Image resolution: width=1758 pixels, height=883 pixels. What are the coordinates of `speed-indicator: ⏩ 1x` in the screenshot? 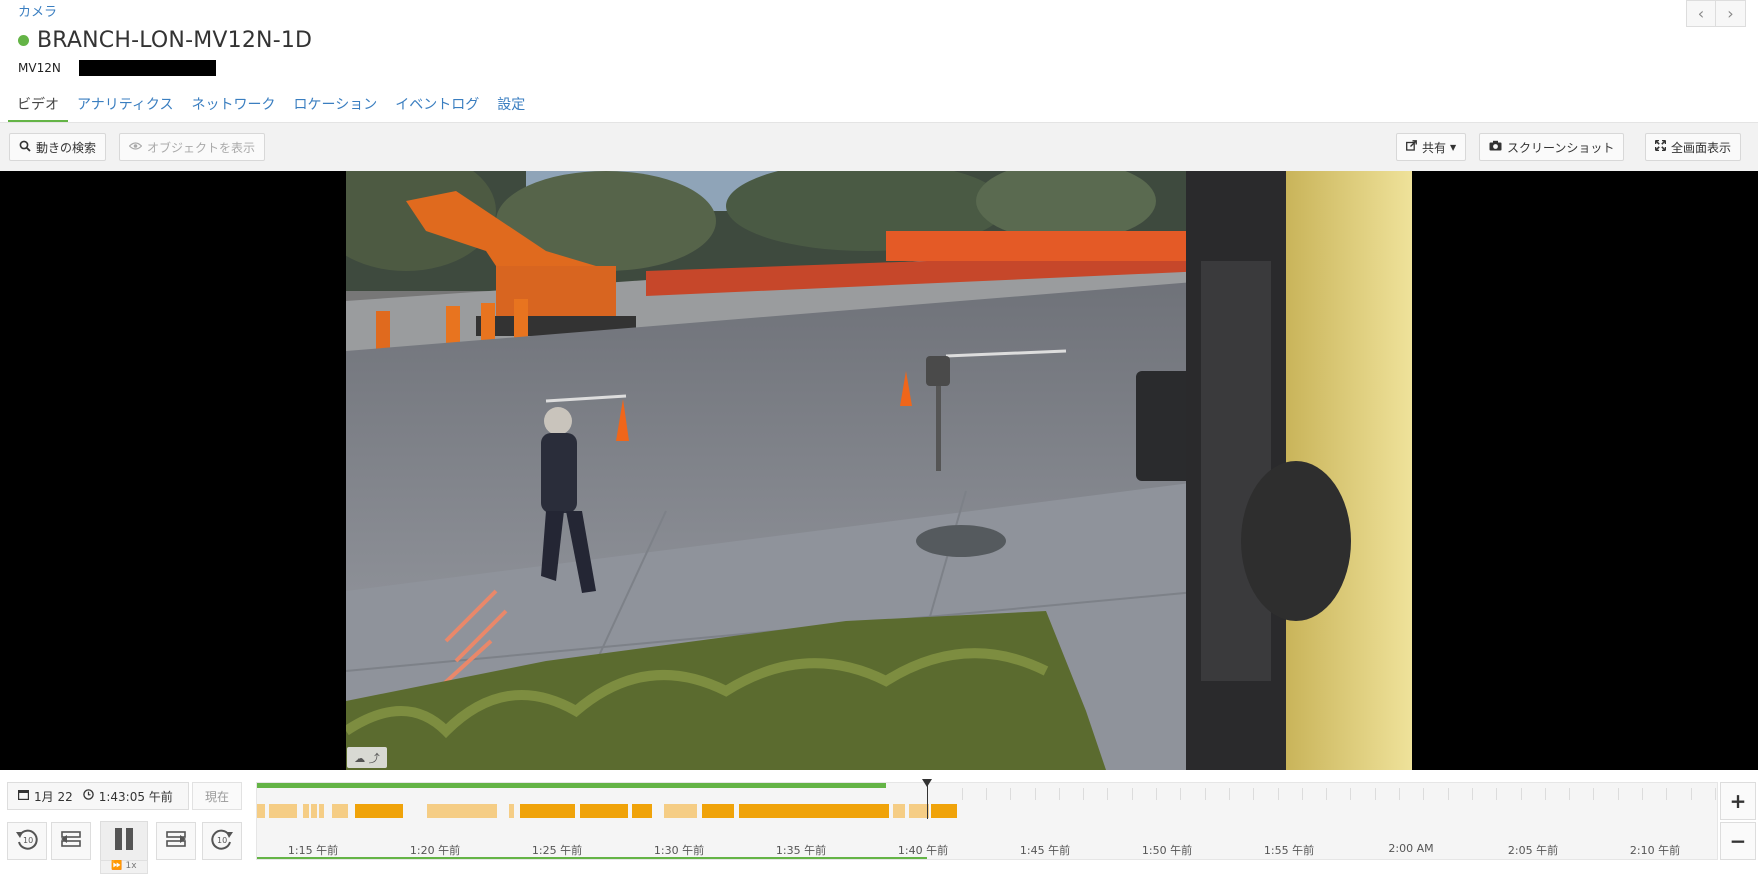 It's located at (124, 867).